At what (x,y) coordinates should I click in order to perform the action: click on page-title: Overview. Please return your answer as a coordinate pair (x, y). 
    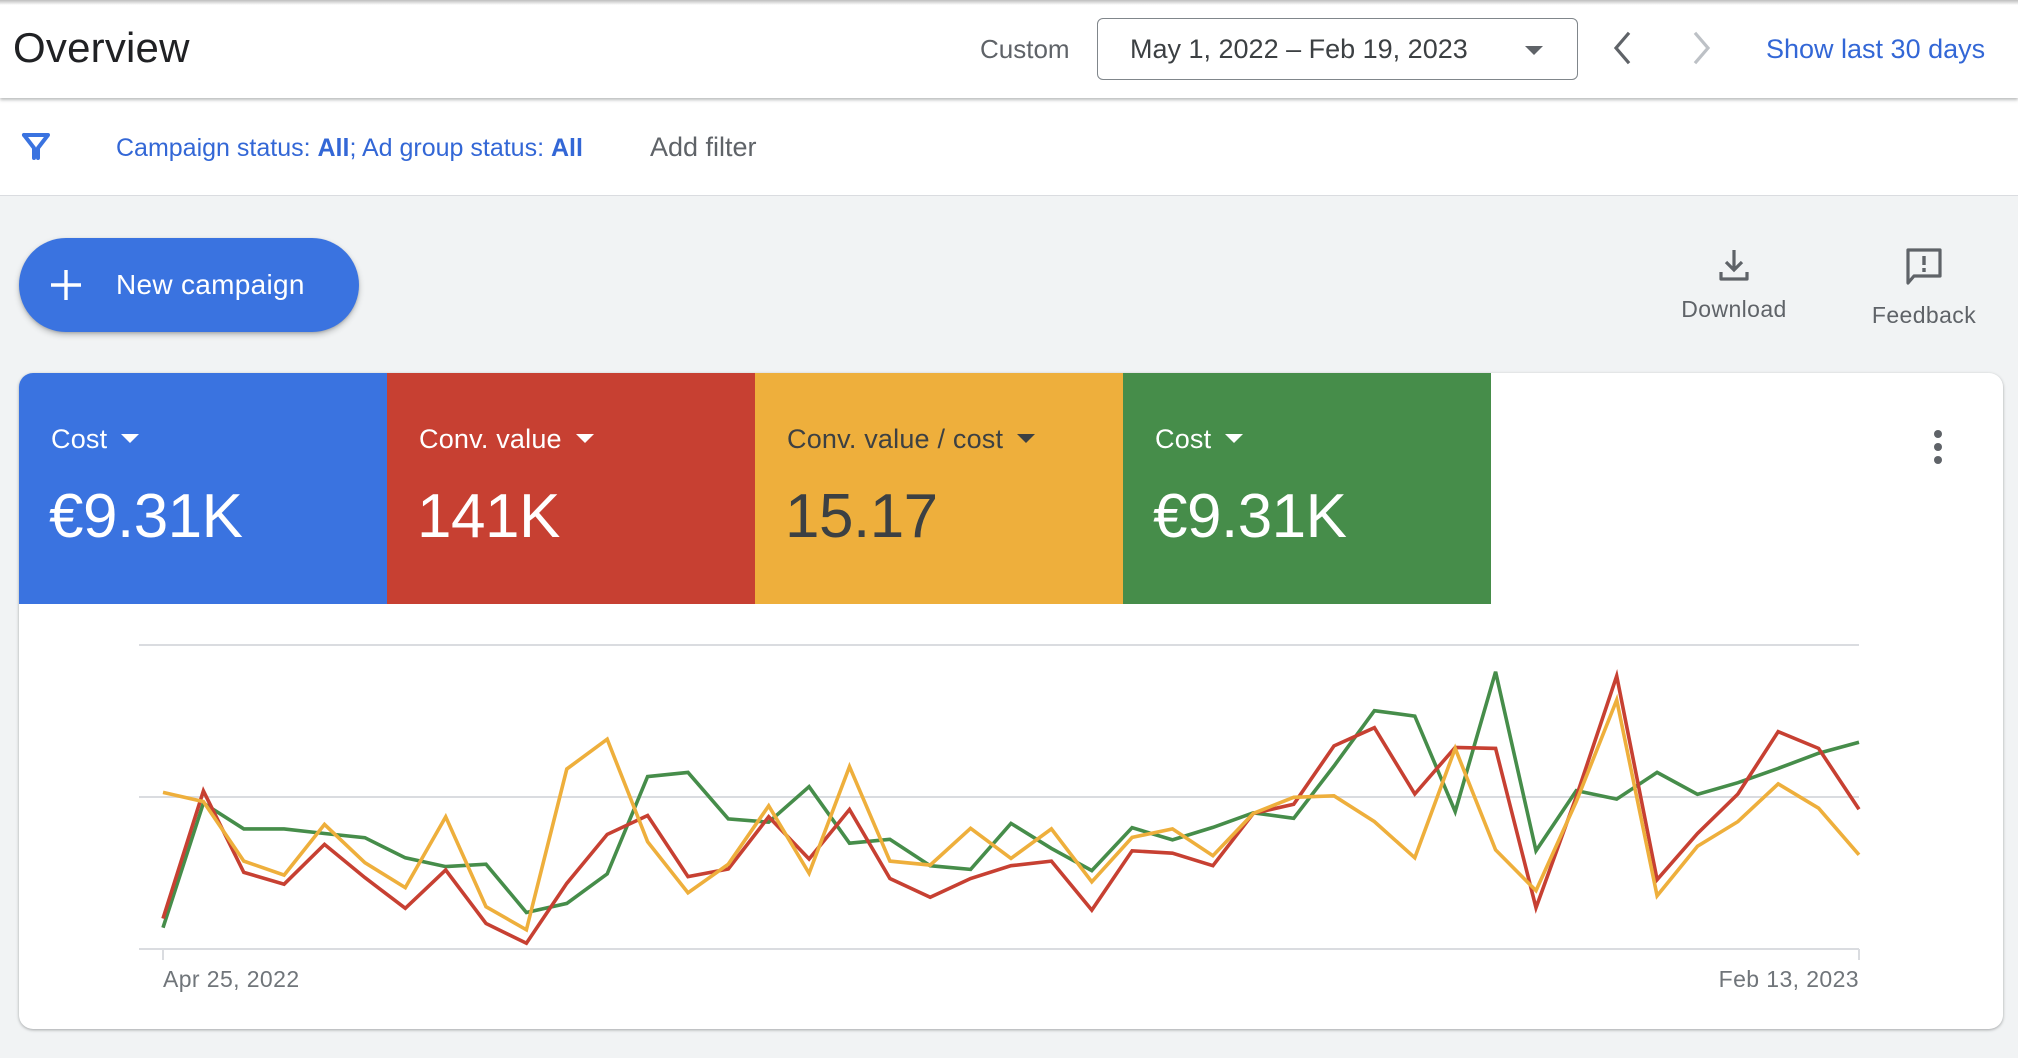
    Looking at the image, I should click on (101, 47).